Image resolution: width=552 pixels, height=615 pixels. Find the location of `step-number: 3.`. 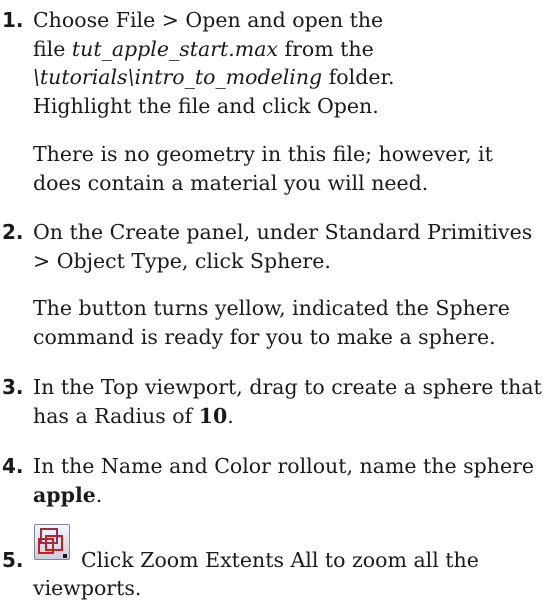

step-number: 3. is located at coordinates (13, 387).